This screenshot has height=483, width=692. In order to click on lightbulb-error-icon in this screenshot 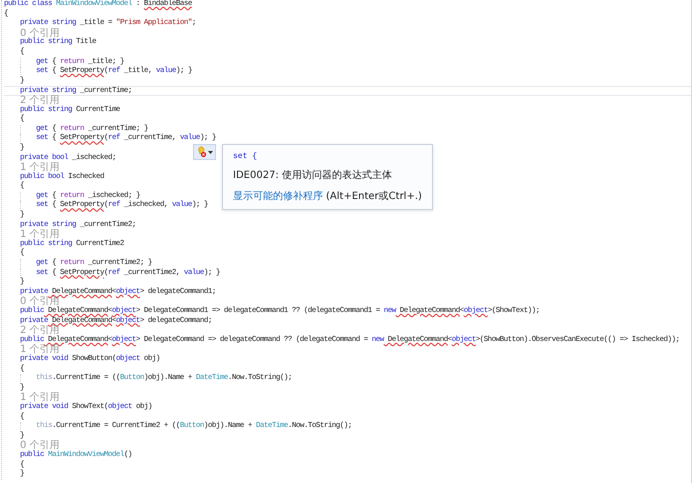, I will do `click(201, 152)`.